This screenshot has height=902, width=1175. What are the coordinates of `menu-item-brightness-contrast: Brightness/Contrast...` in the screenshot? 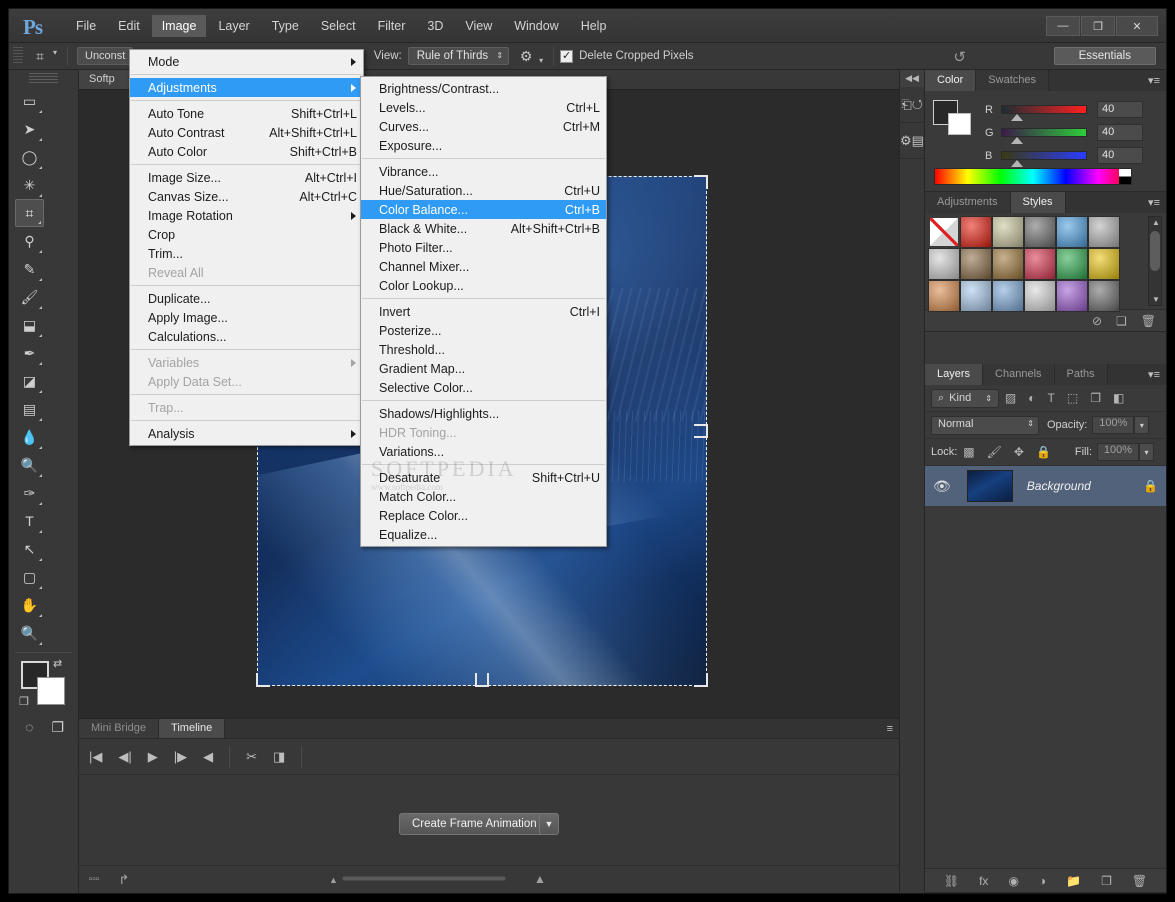 It's located at (483, 88).